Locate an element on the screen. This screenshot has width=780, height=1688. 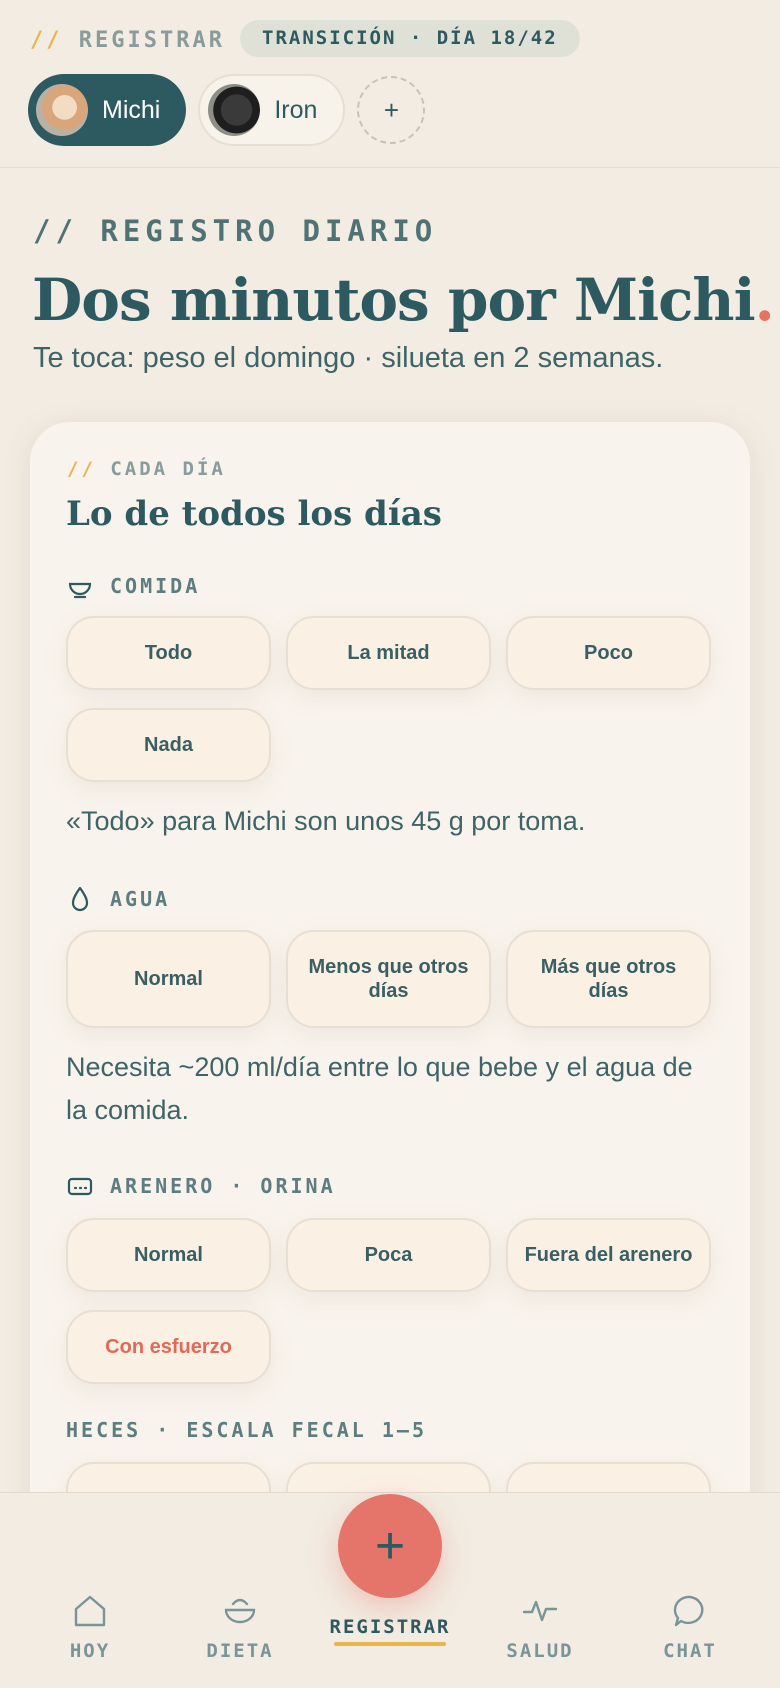
breadcrumb-label: REGISTRAR is located at coordinates (151, 40).